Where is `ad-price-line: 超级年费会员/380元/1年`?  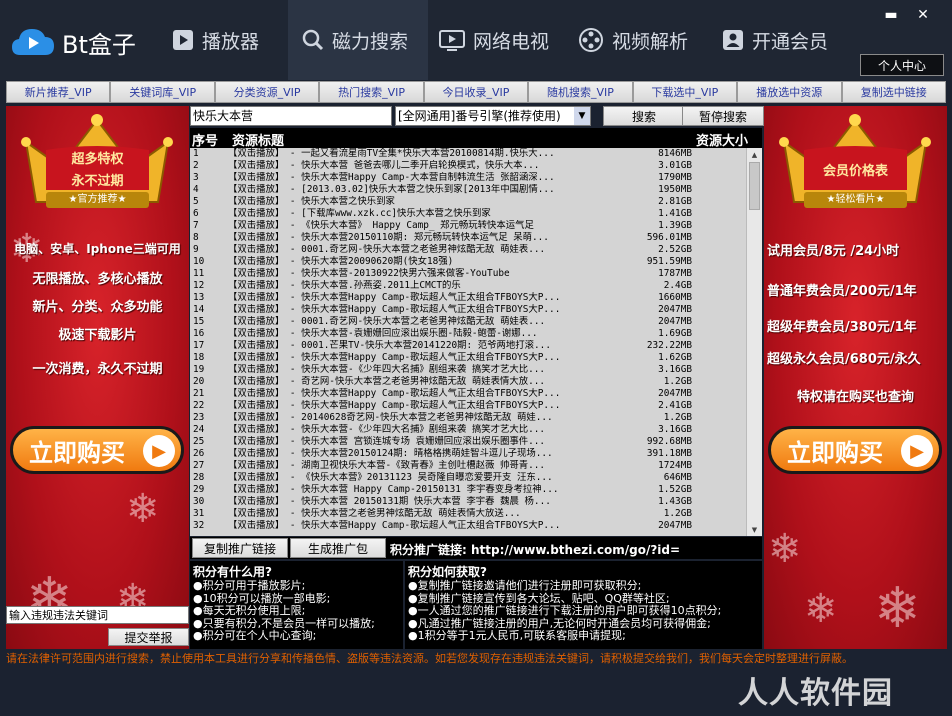
ad-price-line: 超级年费会员/380元/1年 is located at coordinates (842, 327).